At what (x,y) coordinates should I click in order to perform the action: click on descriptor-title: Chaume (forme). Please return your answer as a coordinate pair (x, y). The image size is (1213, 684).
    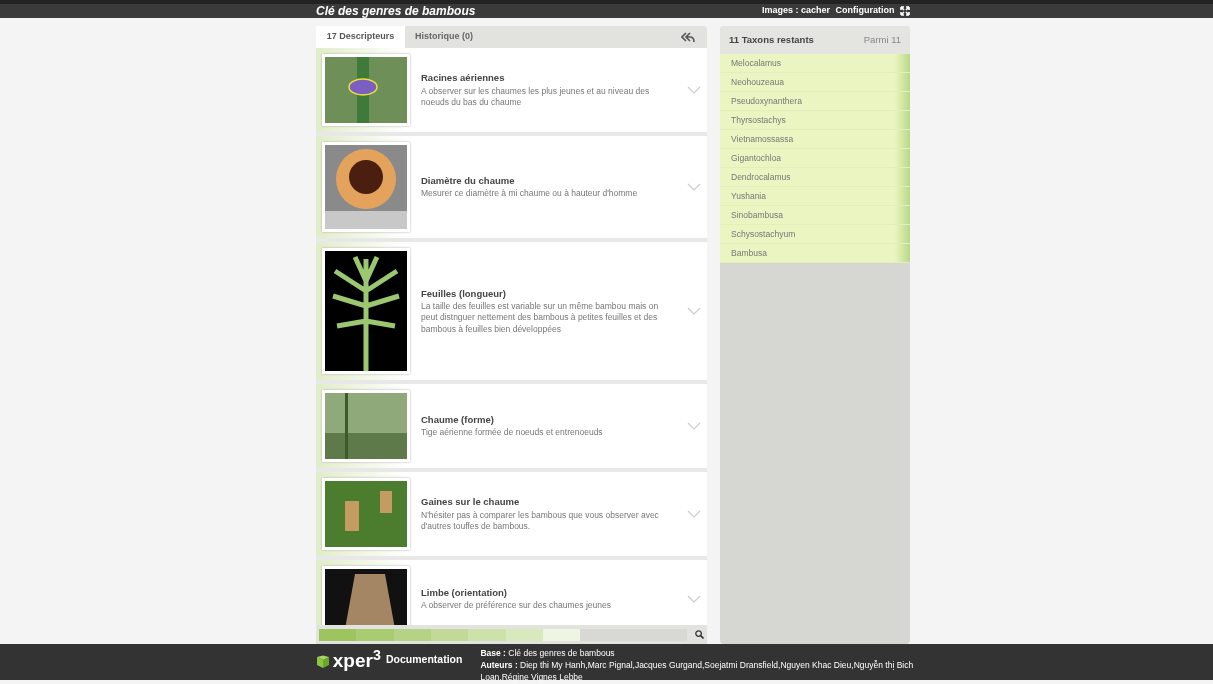
    Looking at the image, I should click on (458, 420).